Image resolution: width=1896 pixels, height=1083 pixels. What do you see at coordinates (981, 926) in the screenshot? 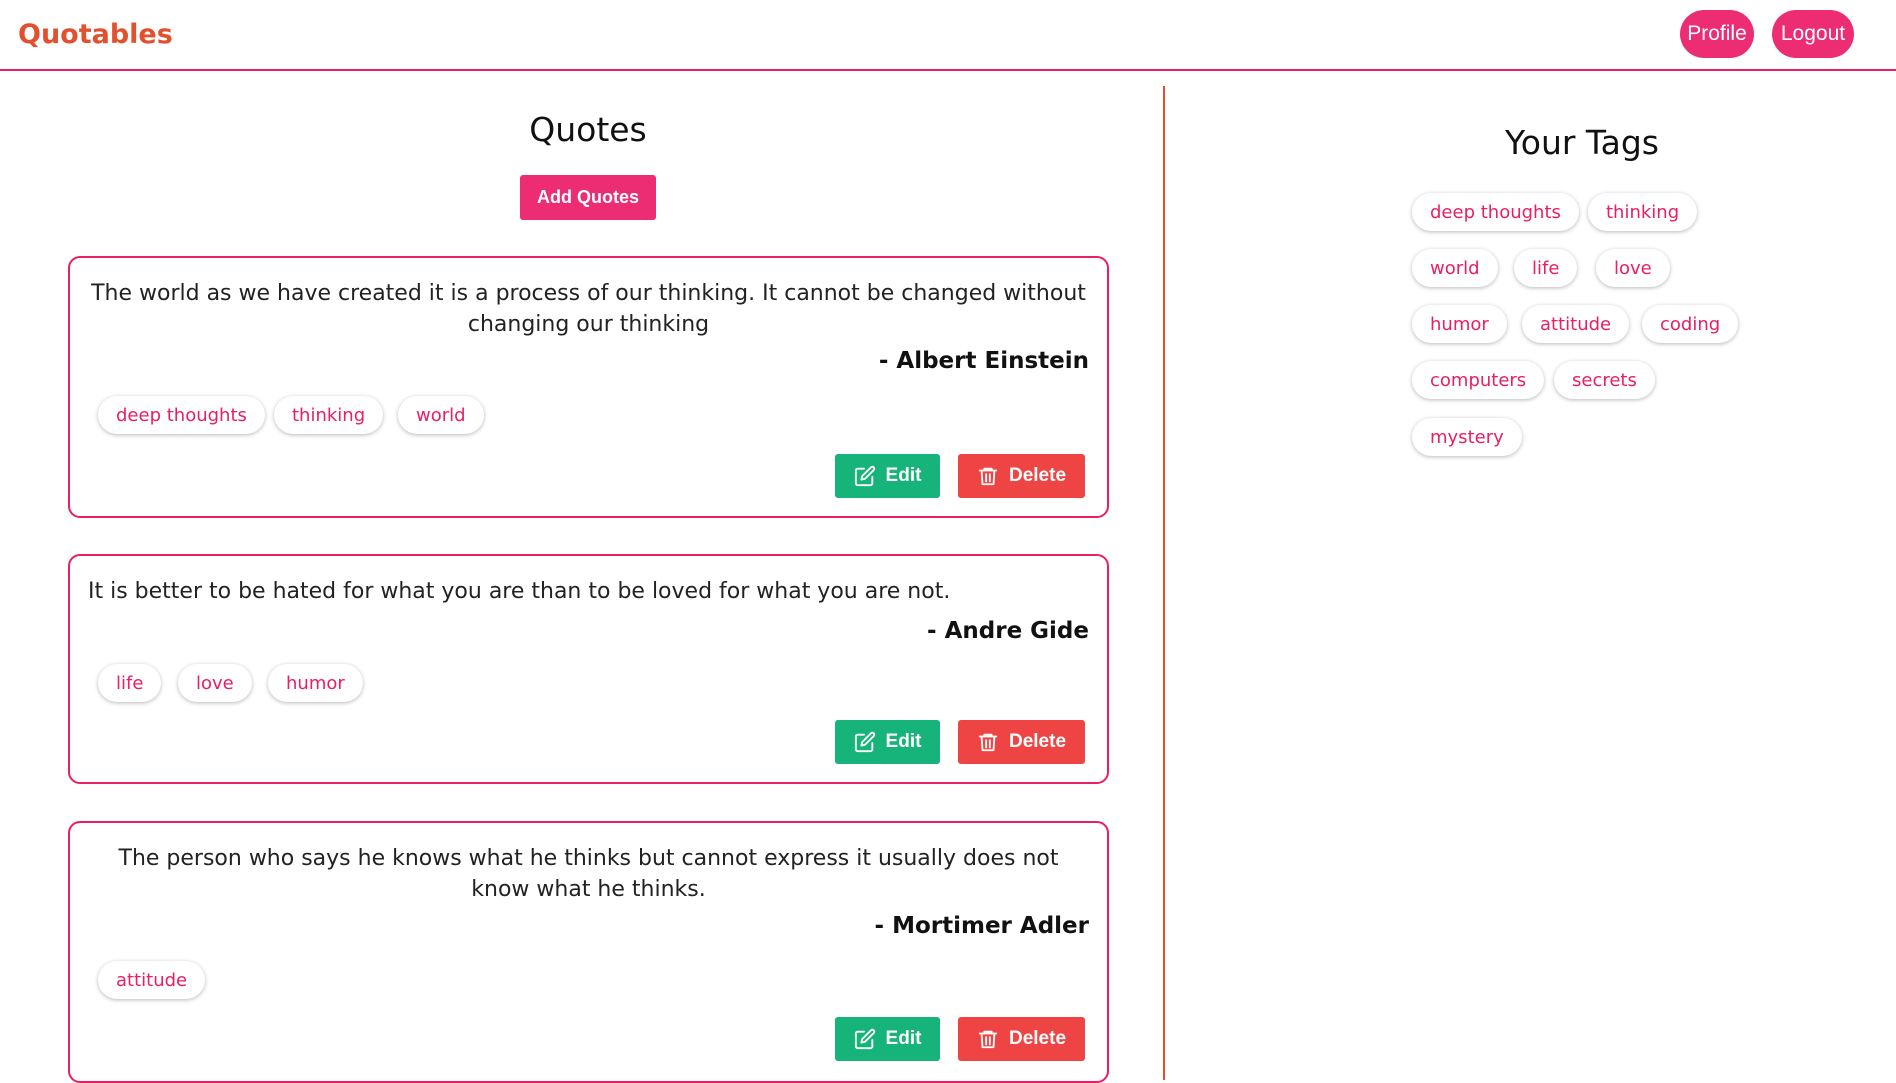
I see `quote-author: - Mortimer Adler` at bounding box center [981, 926].